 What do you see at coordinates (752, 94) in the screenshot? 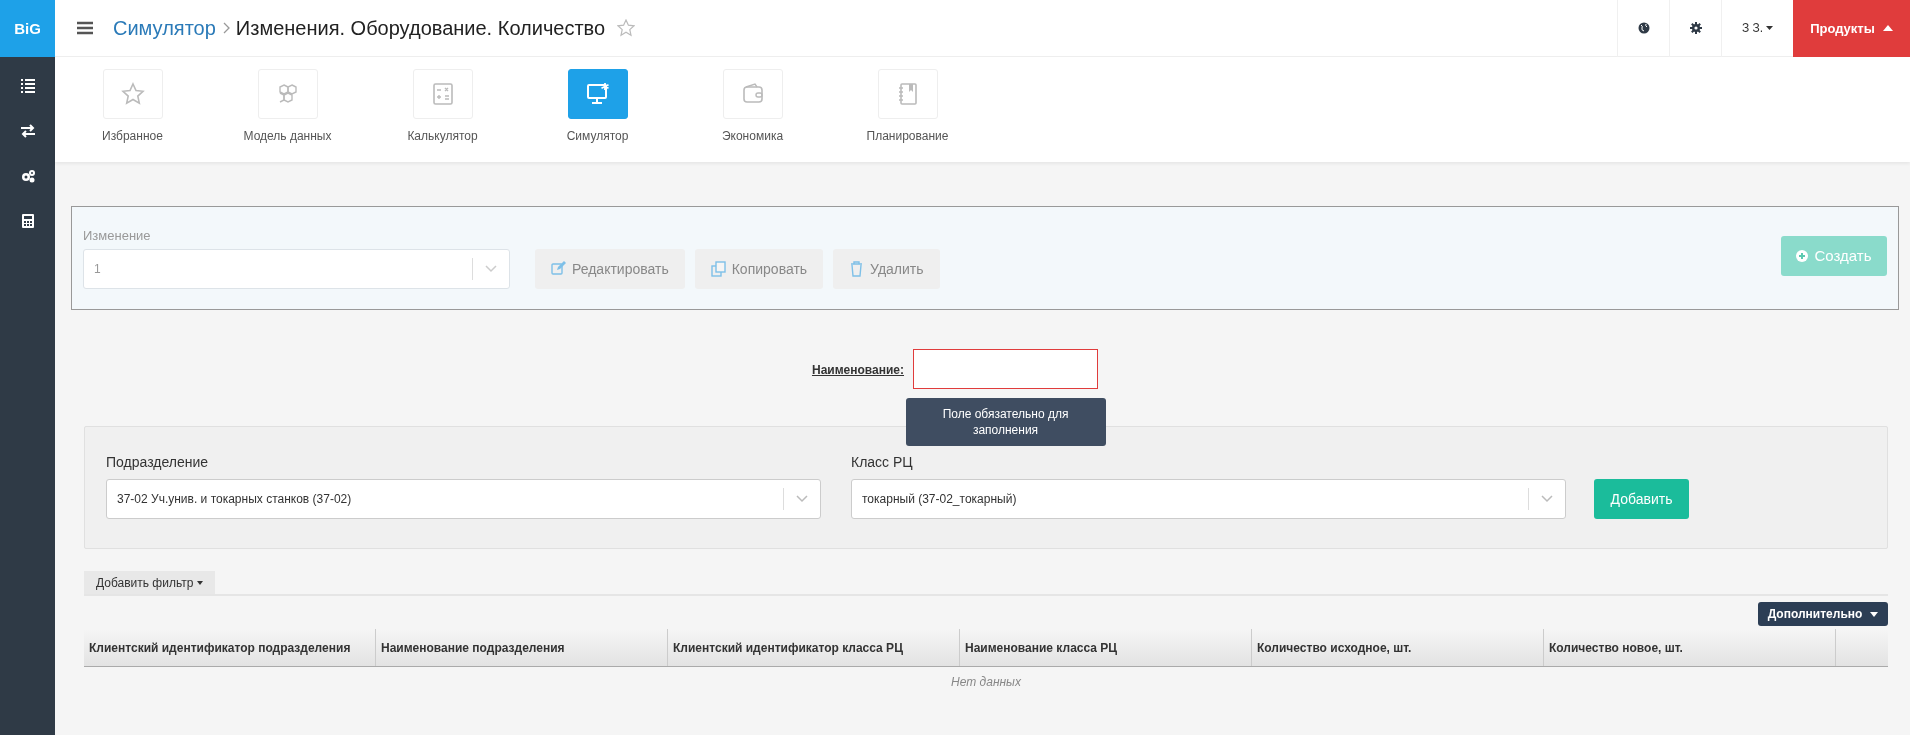
I see `wallet-icon` at bounding box center [752, 94].